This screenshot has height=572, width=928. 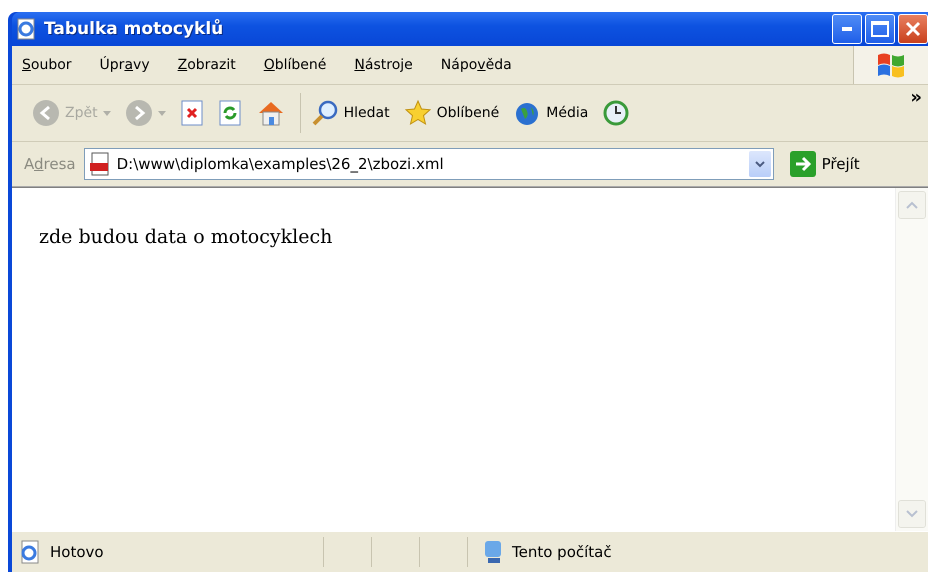 I want to click on minimize-icon, so click(x=847, y=29).